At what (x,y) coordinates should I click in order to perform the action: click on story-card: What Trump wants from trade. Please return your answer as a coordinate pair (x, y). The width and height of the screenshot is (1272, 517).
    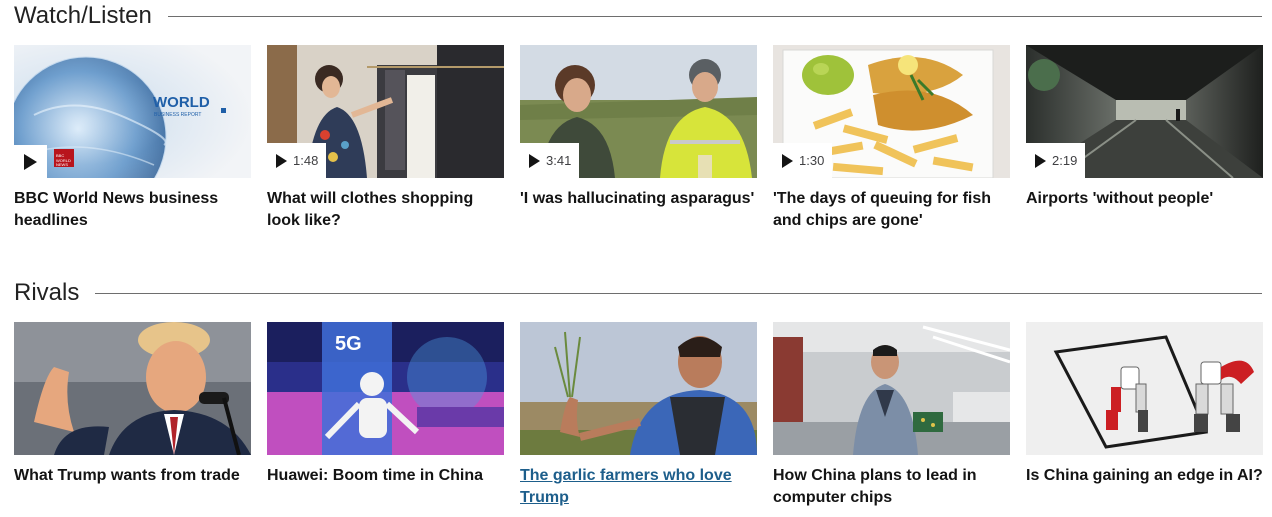
    Looking at the image, I should click on (132, 415).